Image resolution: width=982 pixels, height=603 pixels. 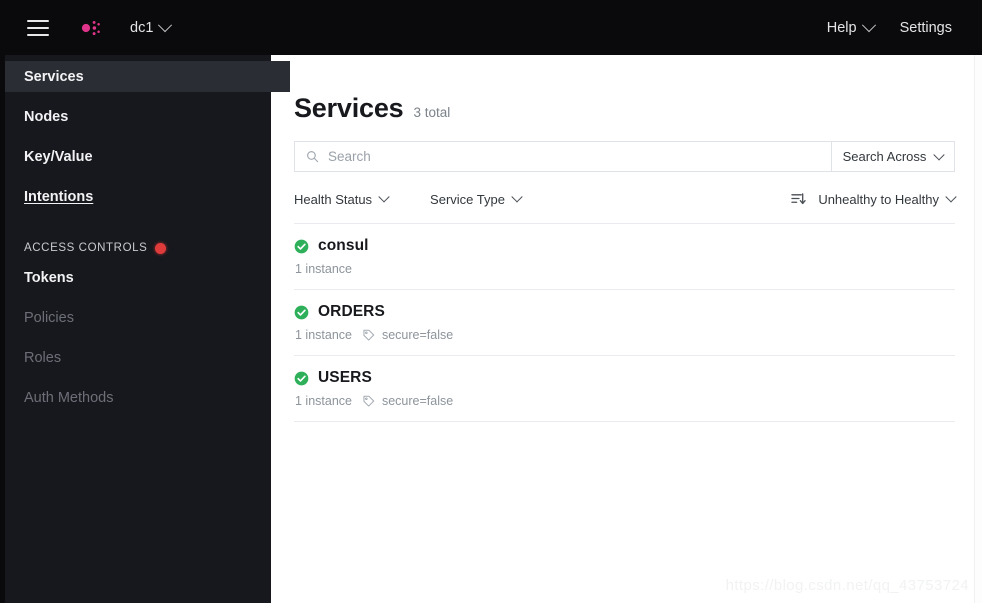 I want to click on sidebar-item-policies: Policies, so click(x=138, y=317).